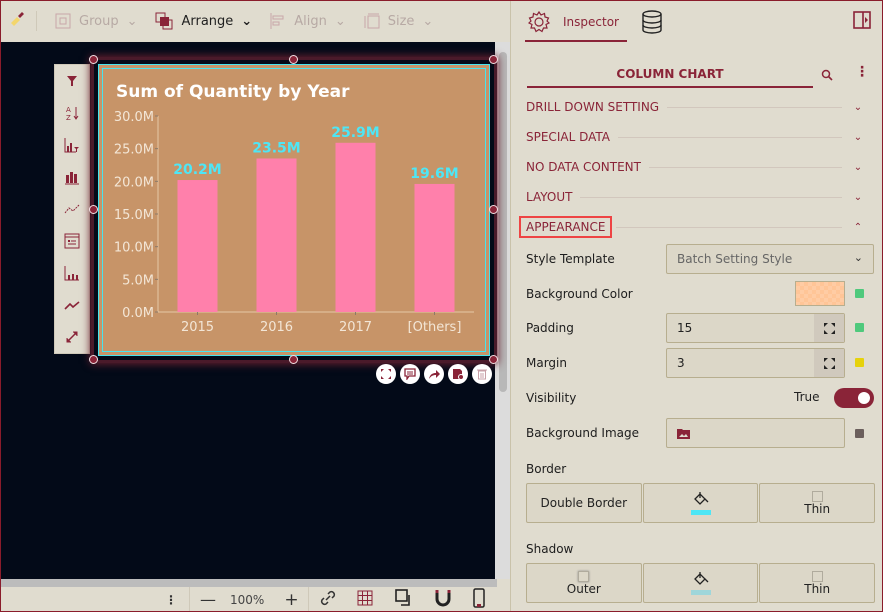  What do you see at coordinates (859, 362) in the screenshot?
I see `margin-status-indicator` at bounding box center [859, 362].